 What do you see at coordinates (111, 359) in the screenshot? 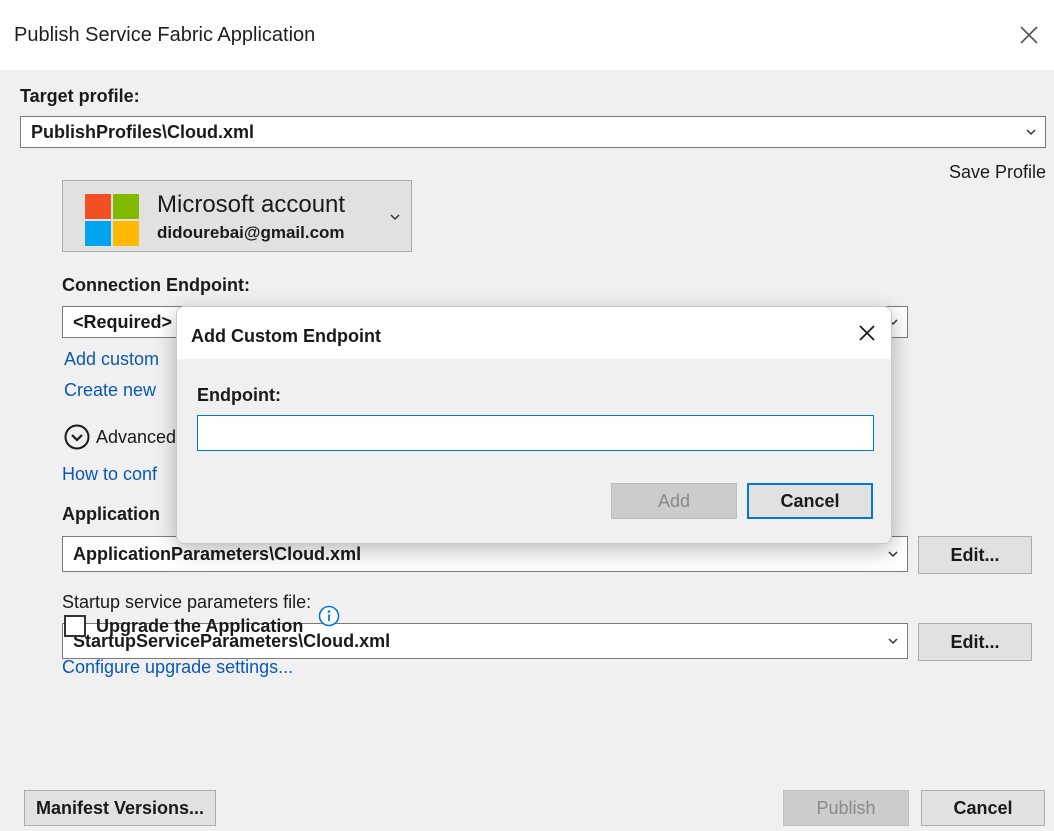
I see `add-custom-endpoint-link: Add custom` at bounding box center [111, 359].